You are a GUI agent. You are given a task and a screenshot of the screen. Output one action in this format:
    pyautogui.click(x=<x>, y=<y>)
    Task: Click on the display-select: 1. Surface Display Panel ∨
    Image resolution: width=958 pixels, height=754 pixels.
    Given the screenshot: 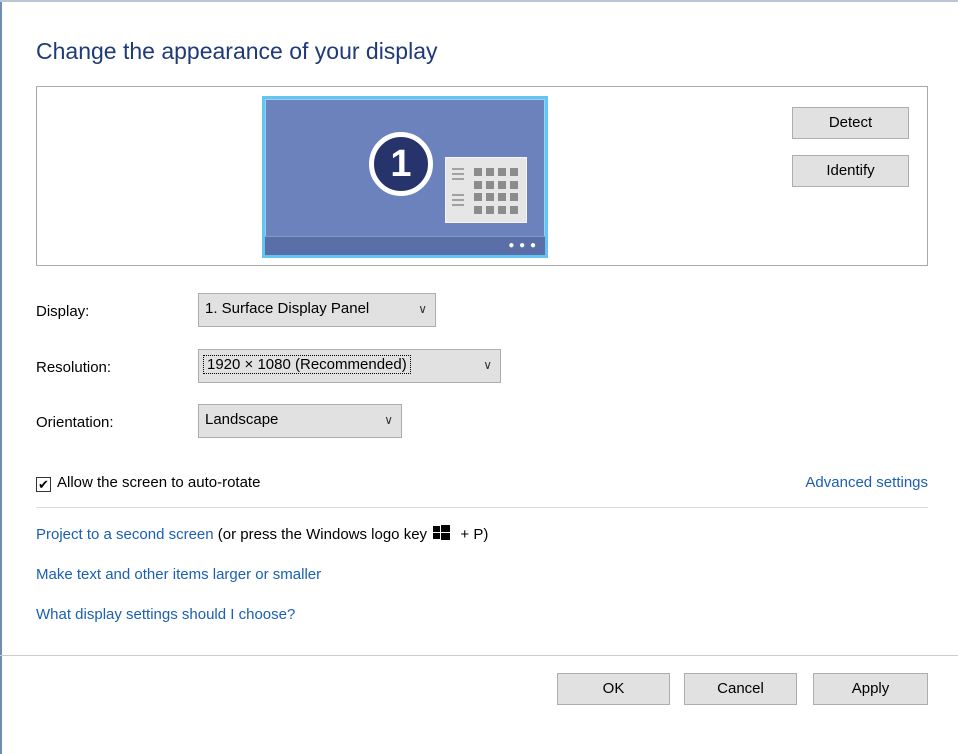 What is the action you would take?
    pyautogui.click(x=317, y=310)
    